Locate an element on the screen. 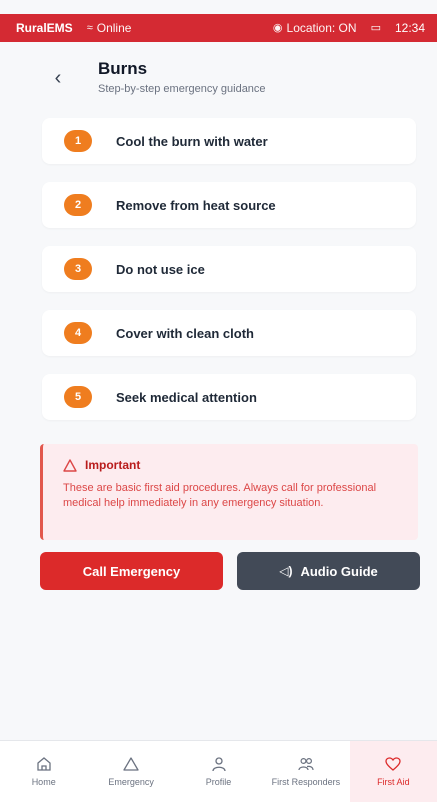 This screenshot has width=437, height=802. step-item: 4 Cover with clean cloth is located at coordinates (229, 333).